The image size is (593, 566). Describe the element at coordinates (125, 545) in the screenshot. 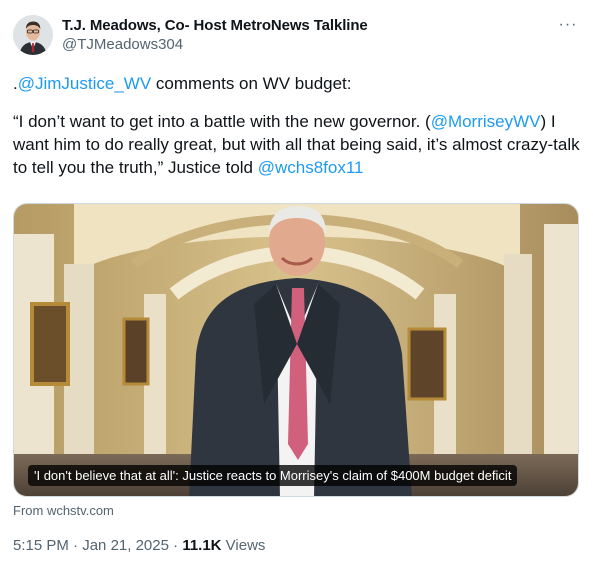

I see `tweet-date: Jan 21, 2025` at that location.